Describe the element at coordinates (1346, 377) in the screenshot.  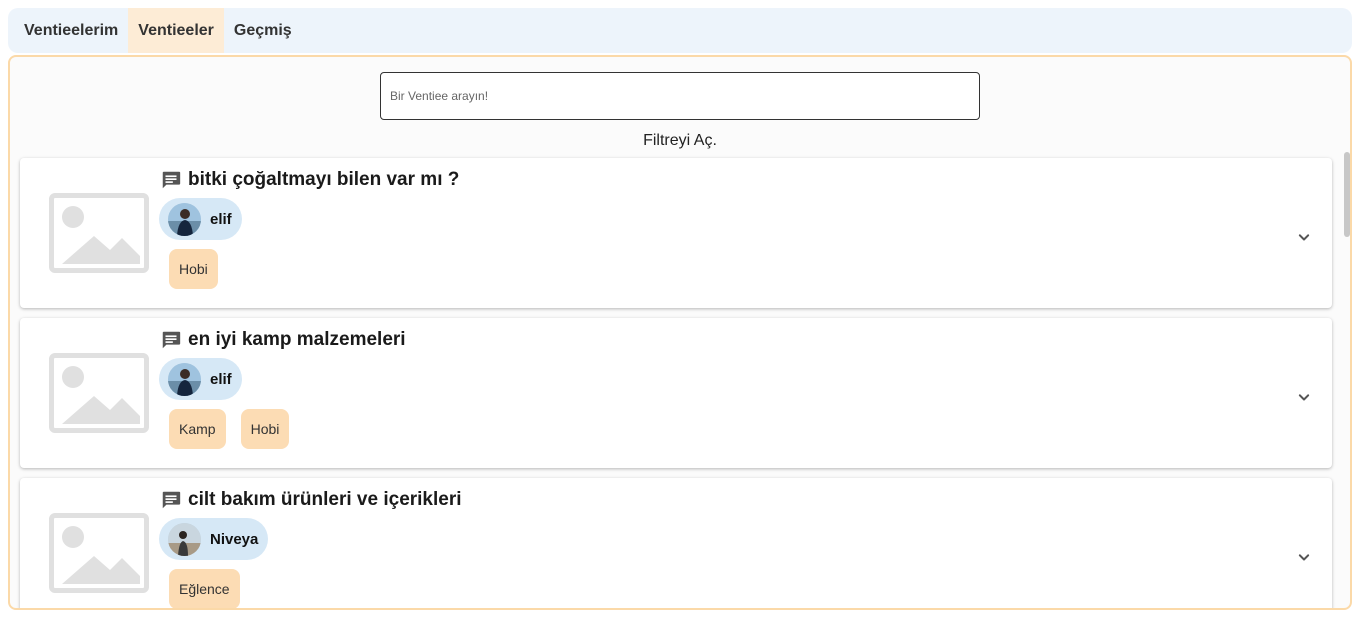
I see `scrollbar` at that location.